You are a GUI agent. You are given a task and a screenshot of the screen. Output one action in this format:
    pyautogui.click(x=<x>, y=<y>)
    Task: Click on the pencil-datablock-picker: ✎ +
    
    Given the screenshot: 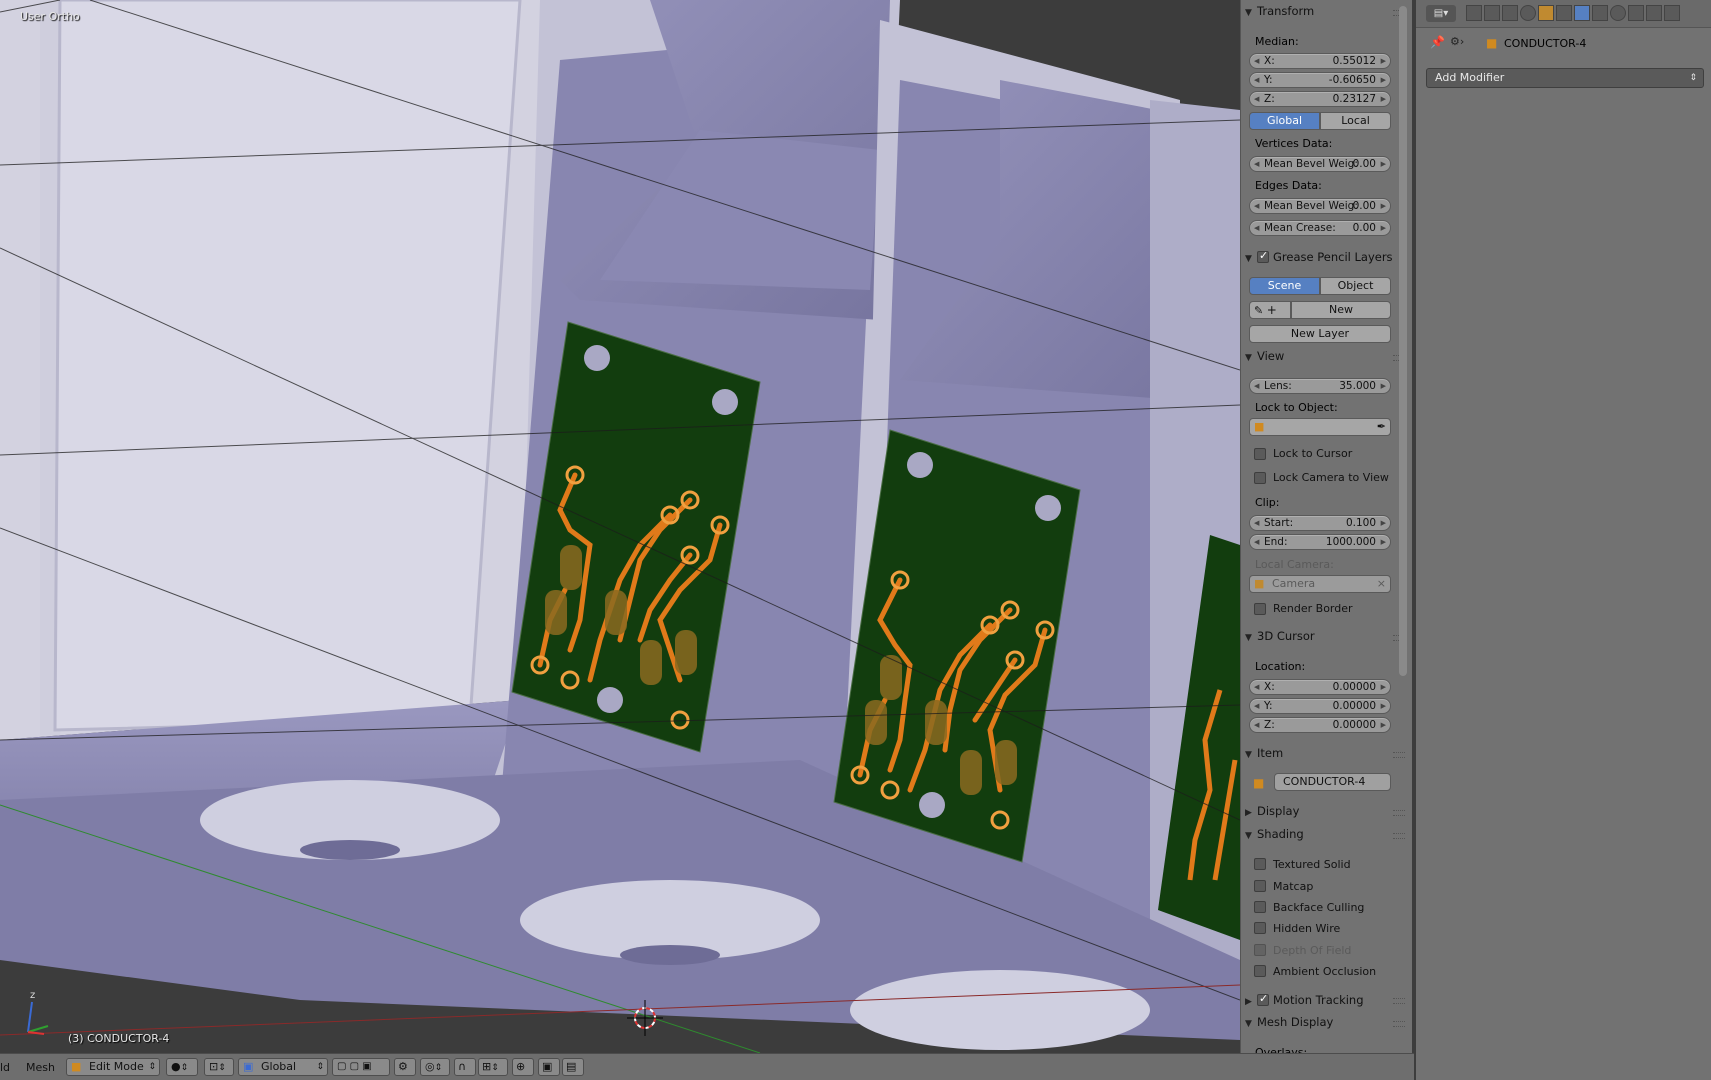 What is the action you would take?
    pyautogui.click(x=1270, y=310)
    